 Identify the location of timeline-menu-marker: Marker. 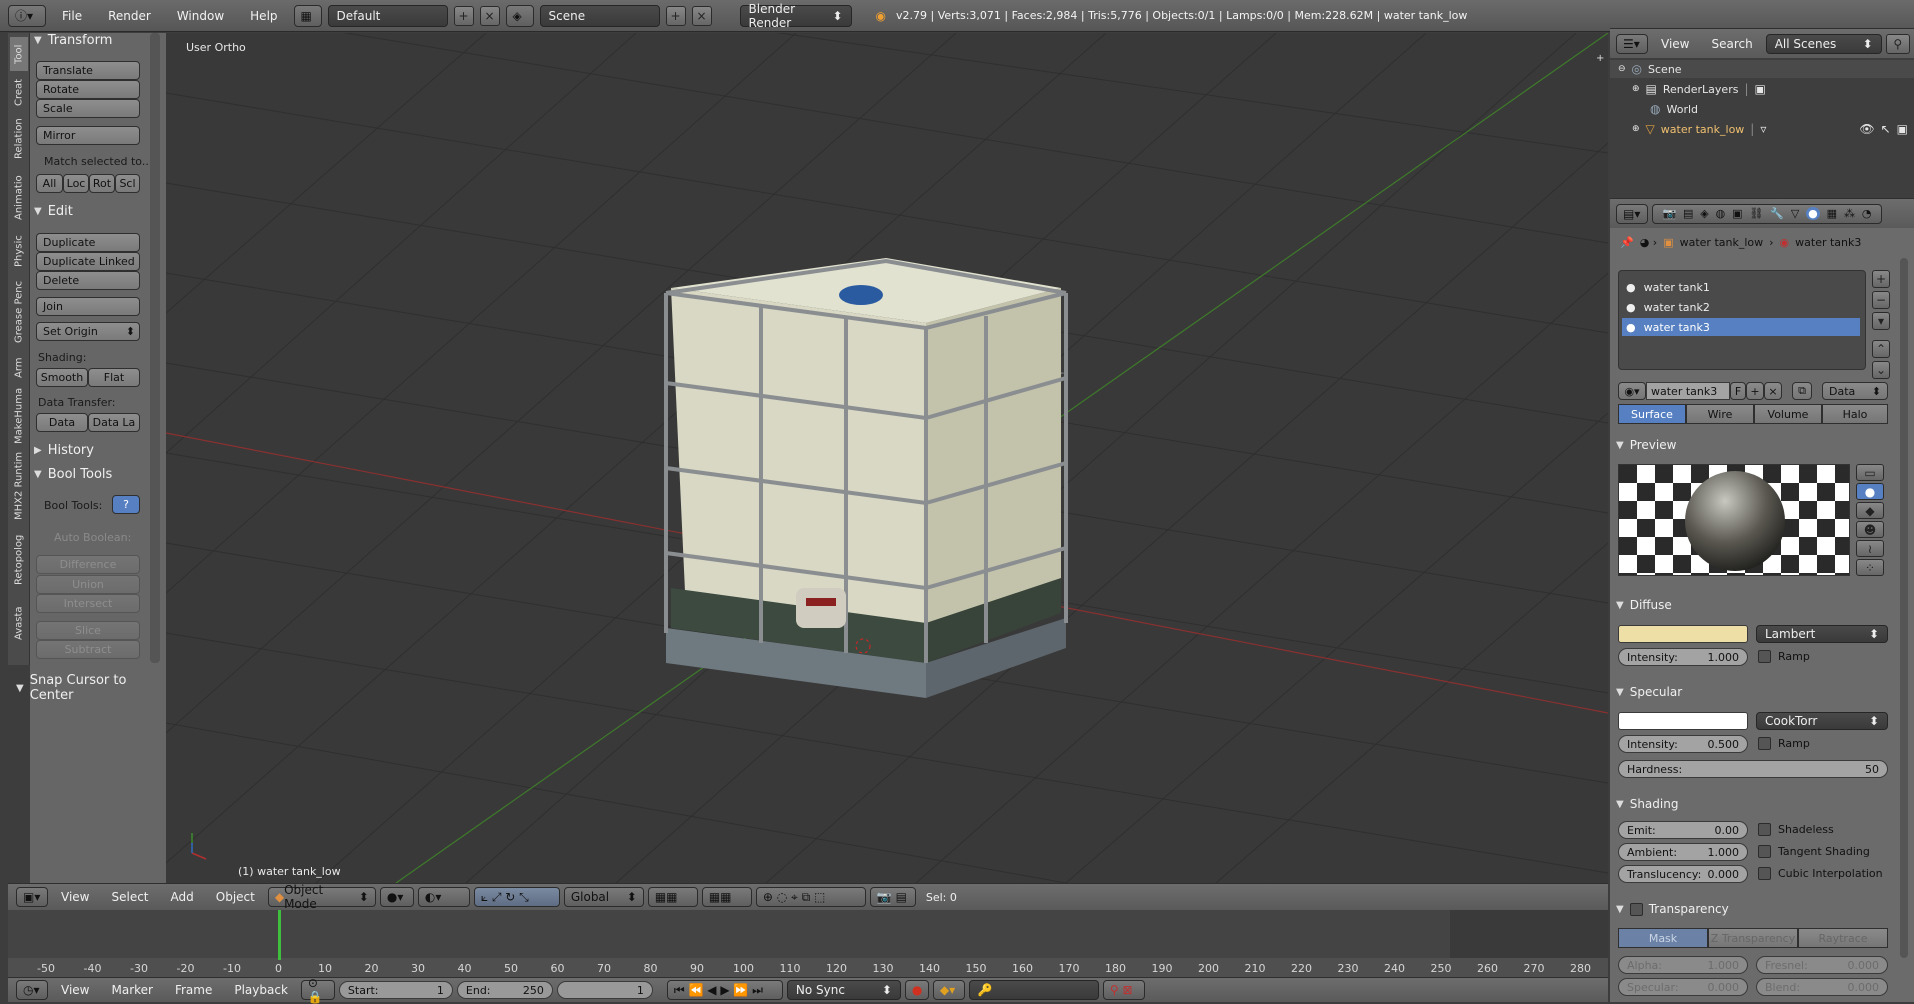
(131, 990).